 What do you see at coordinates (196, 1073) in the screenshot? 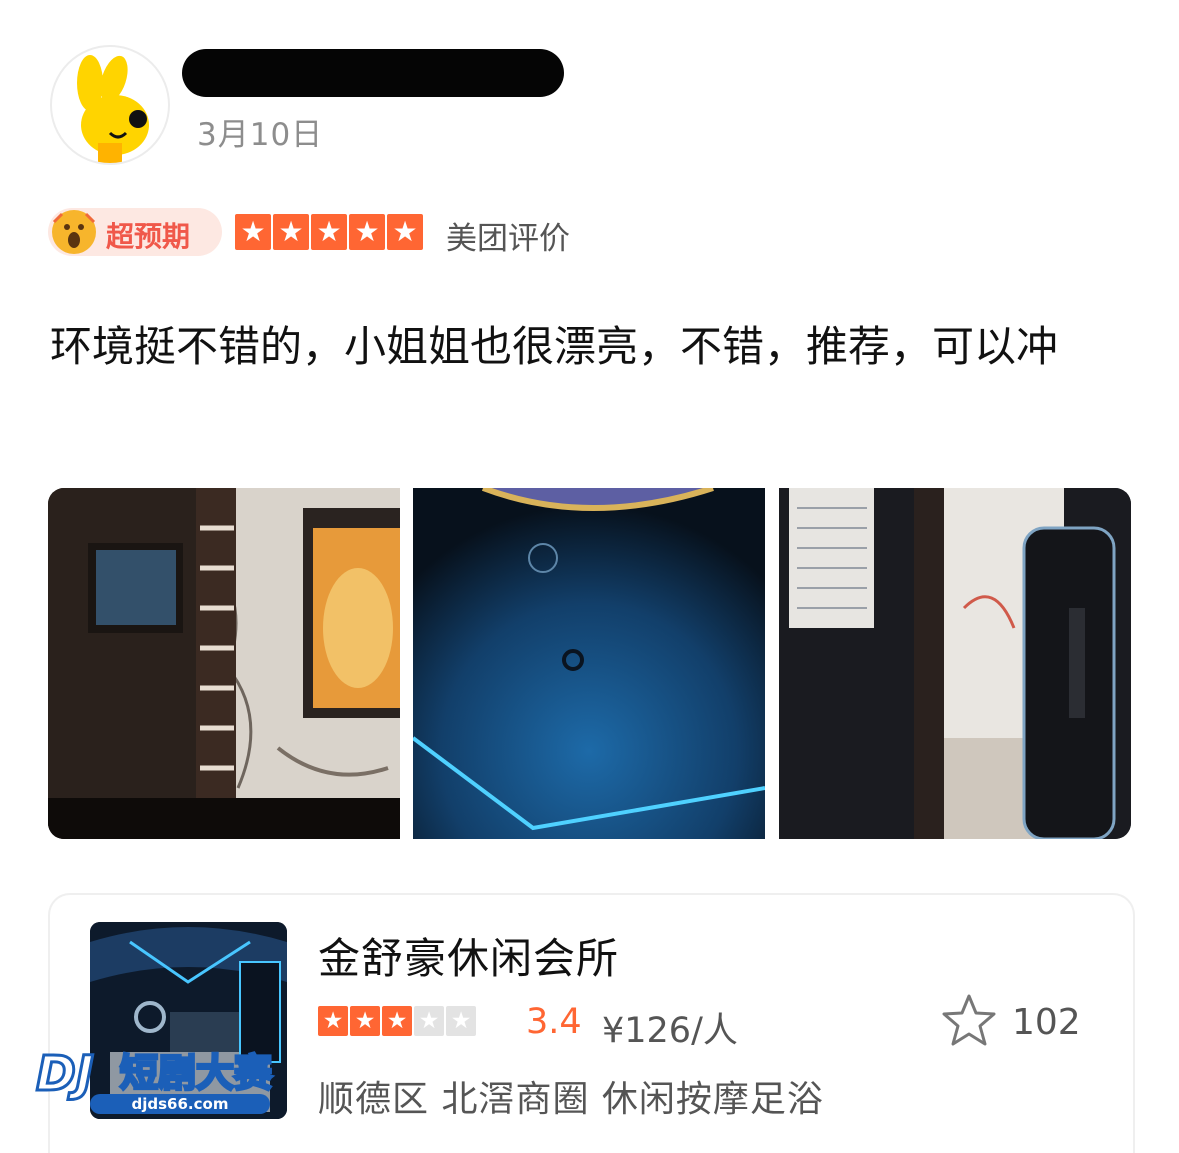
I see `watermark-logo-text: 短剧大赛` at bounding box center [196, 1073].